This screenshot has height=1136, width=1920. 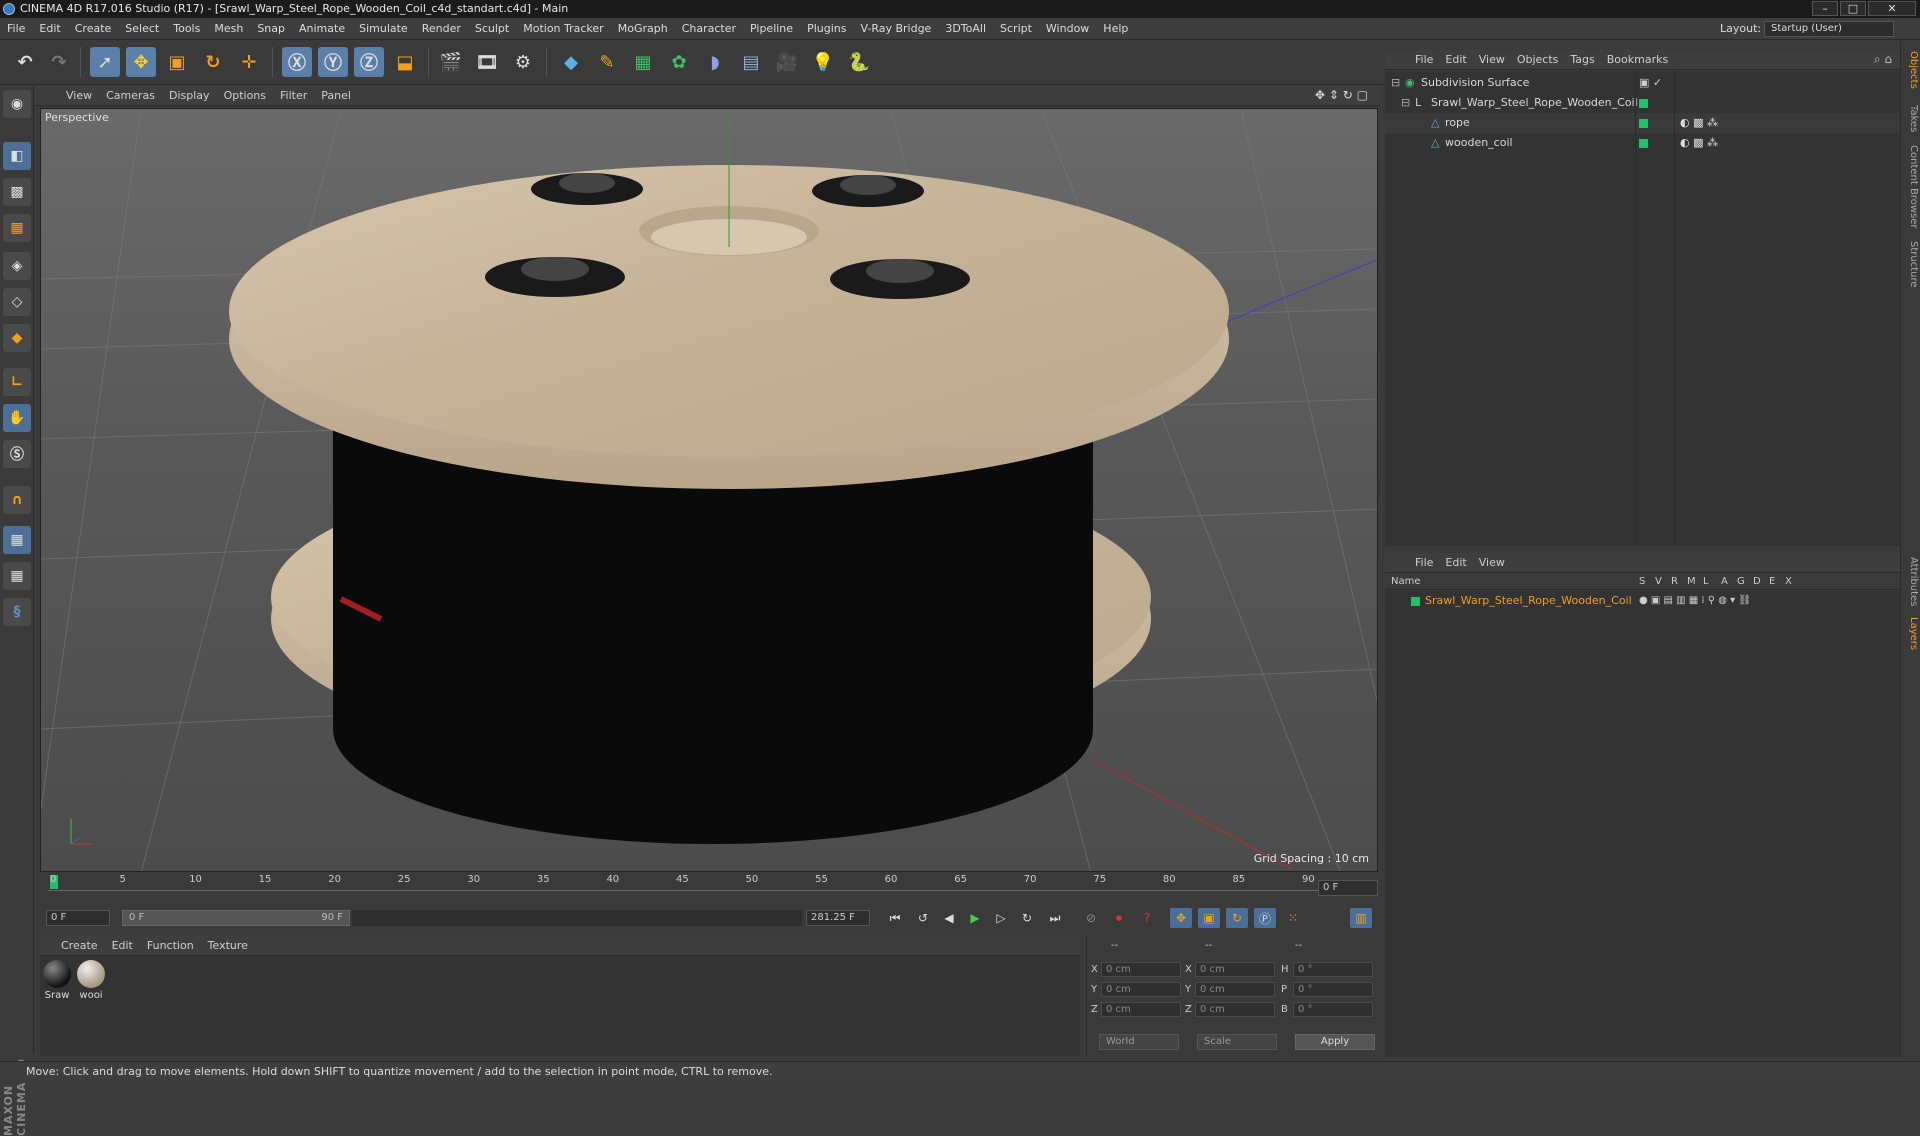 What do you see at coordinates (487, 62) in the screenshot?
I see `render-picture-viewer-button: 🎞` at bounding box center [487, 62].